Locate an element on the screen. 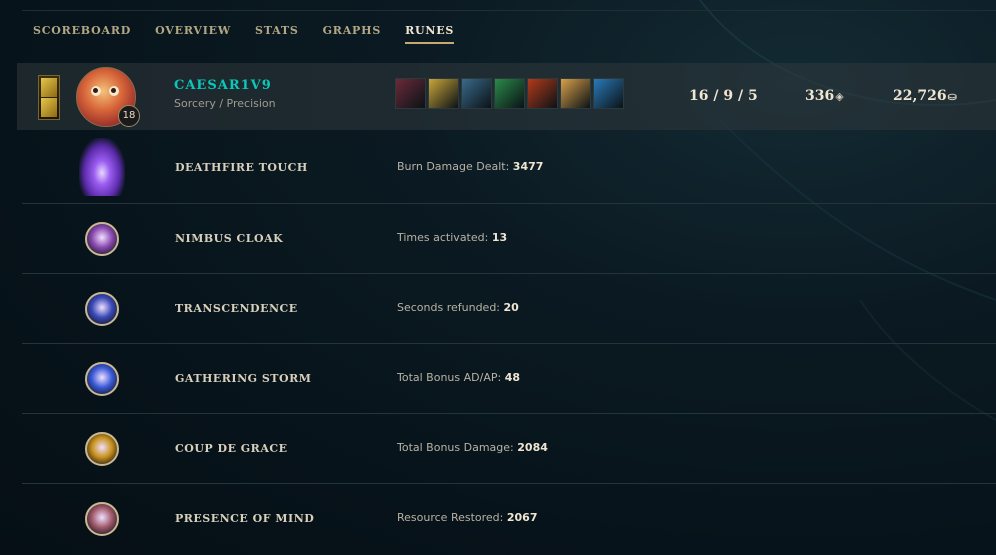  rune-name: COUP DE GRACE is located at coordinates (231, 448).